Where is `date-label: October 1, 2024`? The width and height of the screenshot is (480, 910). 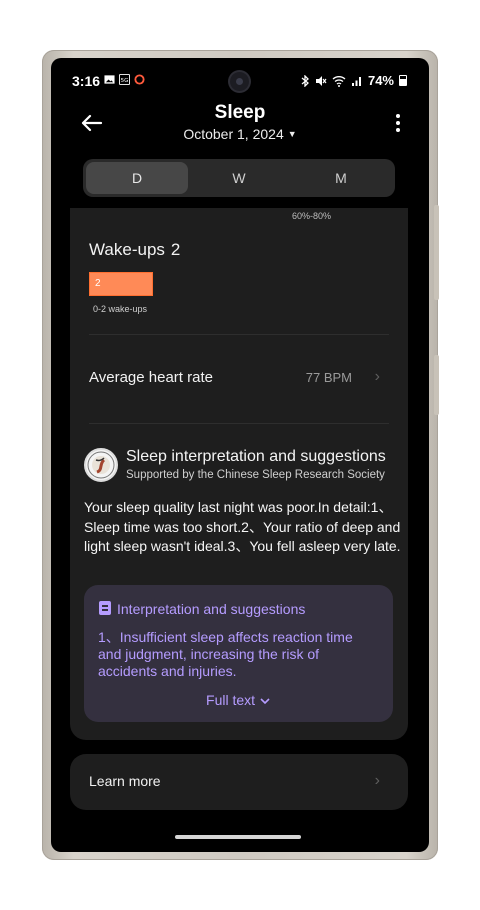
date-label: October 1, 2024 is located at coordinates (233, 134).